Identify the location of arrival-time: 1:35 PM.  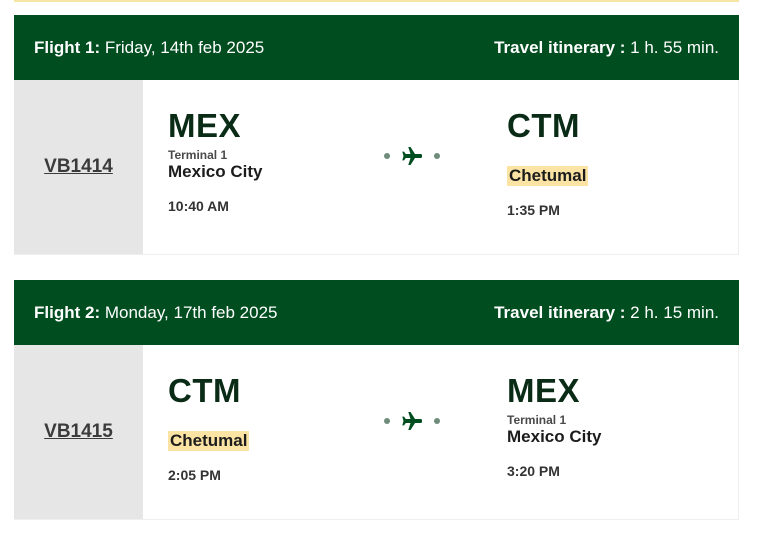
(533, 210).